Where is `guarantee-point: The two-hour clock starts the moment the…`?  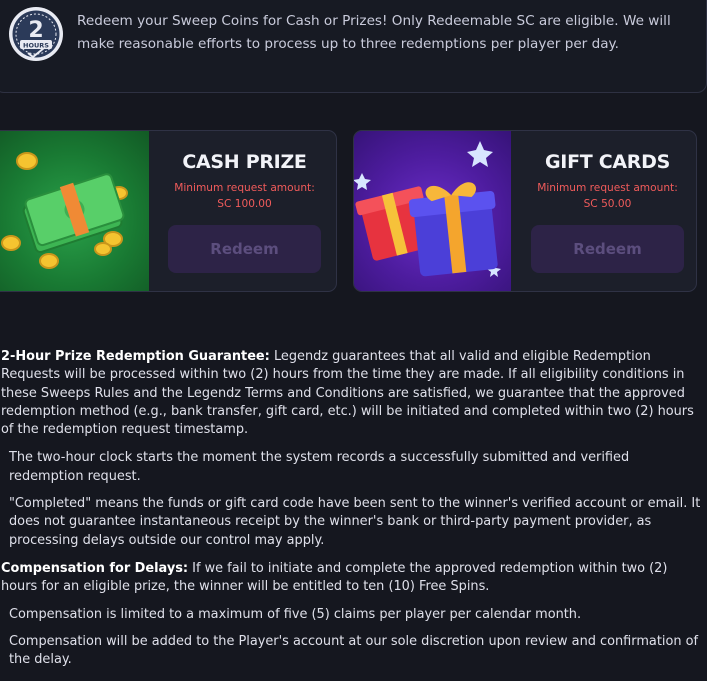 guarantee-point: The two-hour clock starts the moment the… is located at coordinates (319, 467).